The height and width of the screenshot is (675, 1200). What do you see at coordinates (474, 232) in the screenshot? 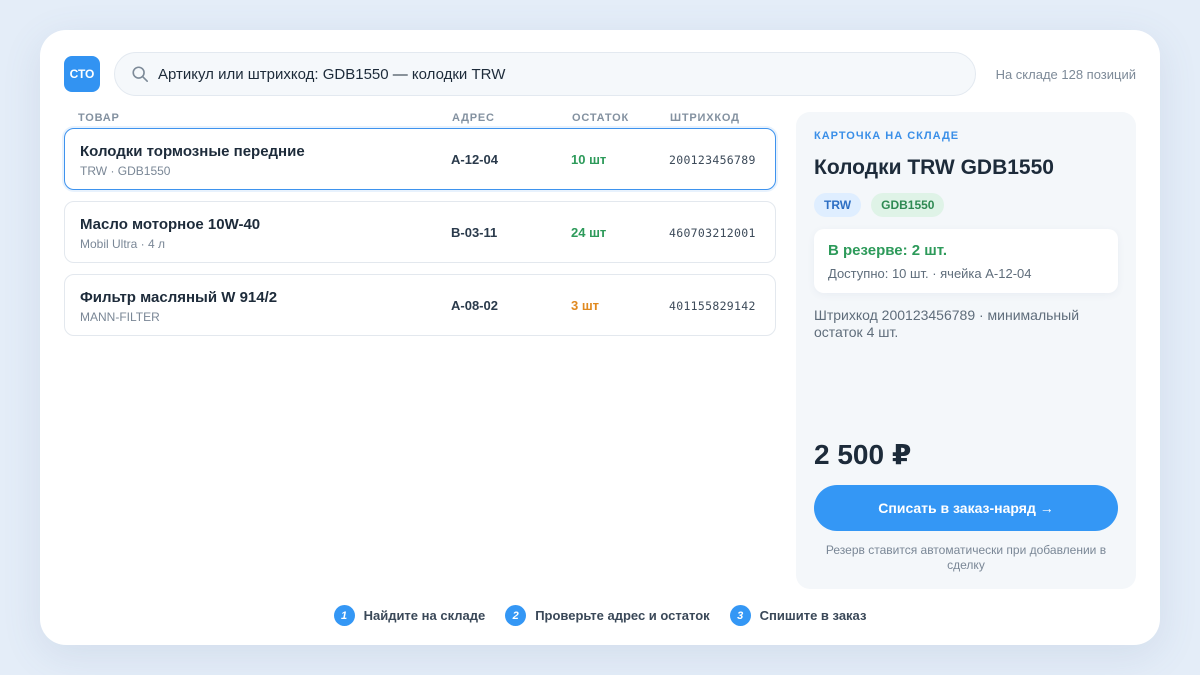
I see `product-address: B-03-11` at bounding box center [474, 232].